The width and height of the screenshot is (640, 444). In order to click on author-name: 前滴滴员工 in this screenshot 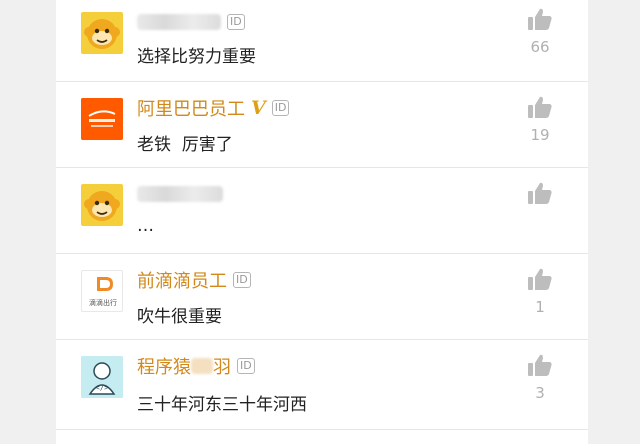, I will do `click(182, 280)`.